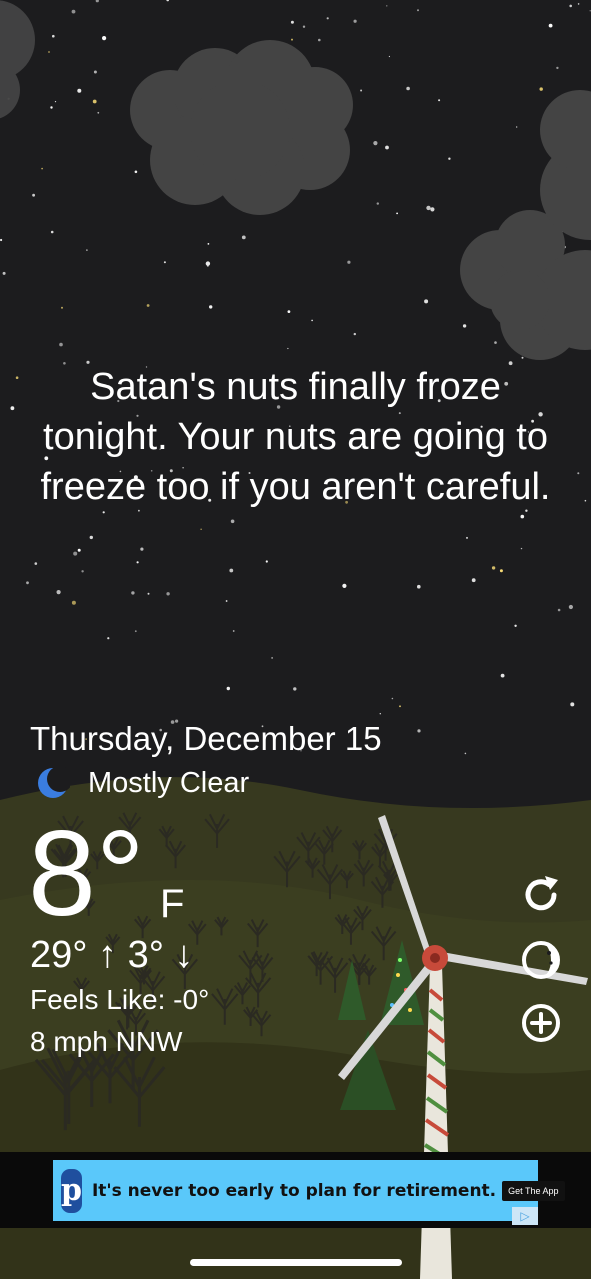 This screenshot has height=1279, width=591. What do you see at coordinates (112, 955) in the screenshot?
I see `high-low-temperature: 29° ↑ 3° ↓` at bounding box center [112, 955].